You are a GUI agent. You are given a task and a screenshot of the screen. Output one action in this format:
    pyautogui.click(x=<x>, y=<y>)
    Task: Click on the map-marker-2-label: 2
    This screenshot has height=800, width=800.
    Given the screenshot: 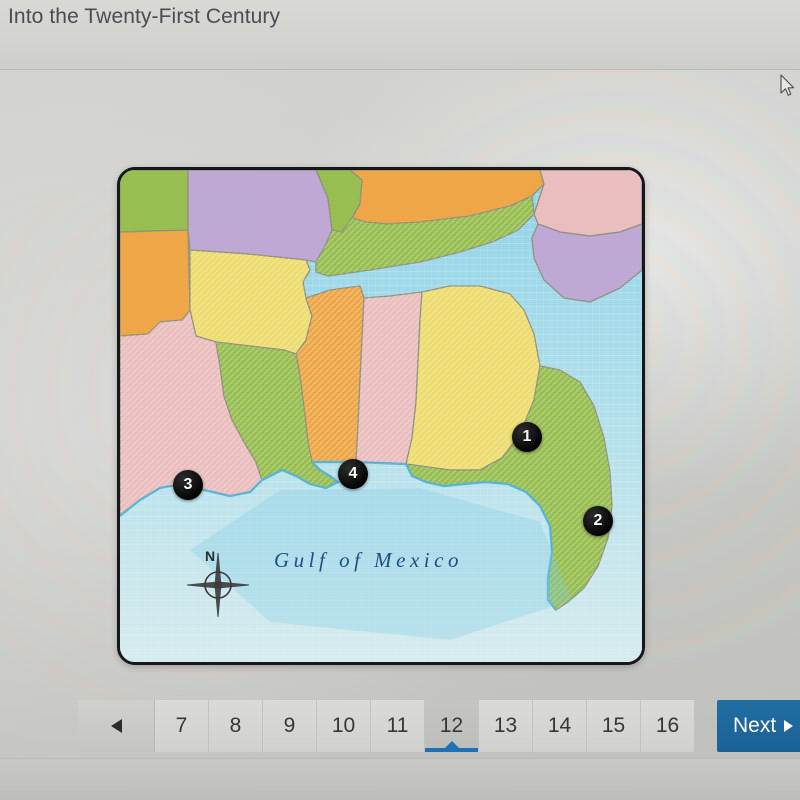 What is the action you would take?
    pyautogui.click(x=598, y=520)
    